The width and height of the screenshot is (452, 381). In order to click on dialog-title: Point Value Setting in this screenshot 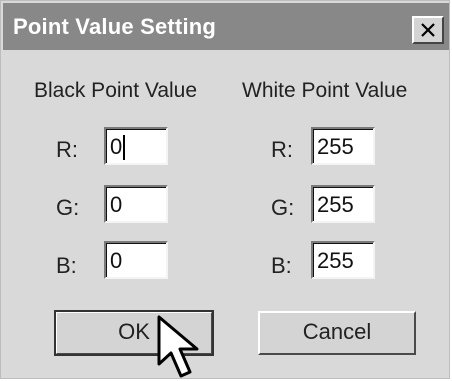, I will do `click(115, 26)`.